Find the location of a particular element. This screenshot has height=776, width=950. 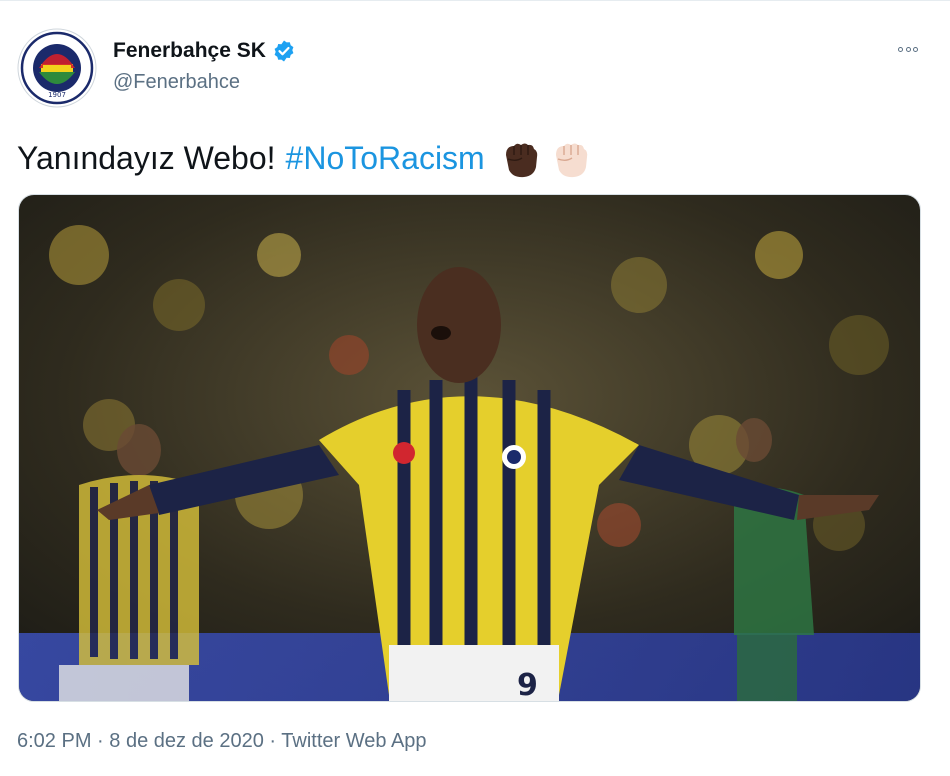

hashtag-link: #NoToRacism is located at coordinates (385, 158).